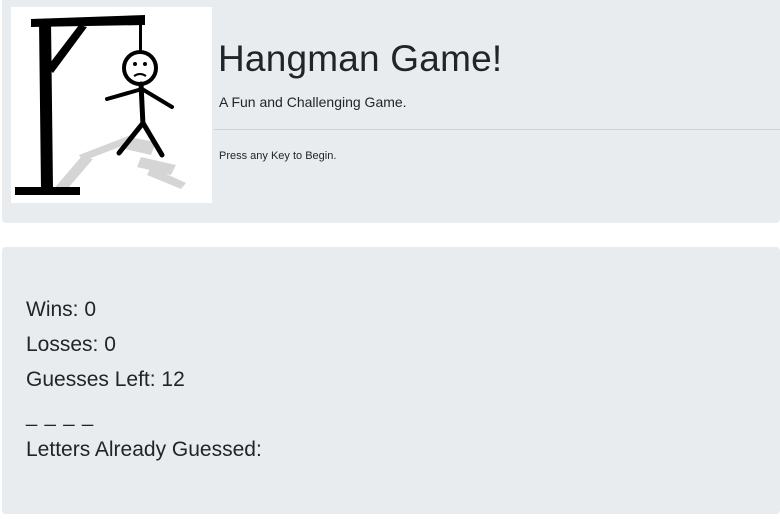 The image size is (780, 520). Describe the element at coordinates (52, 309) in the screenshot. I see `wins-label: Wins:` at that location.